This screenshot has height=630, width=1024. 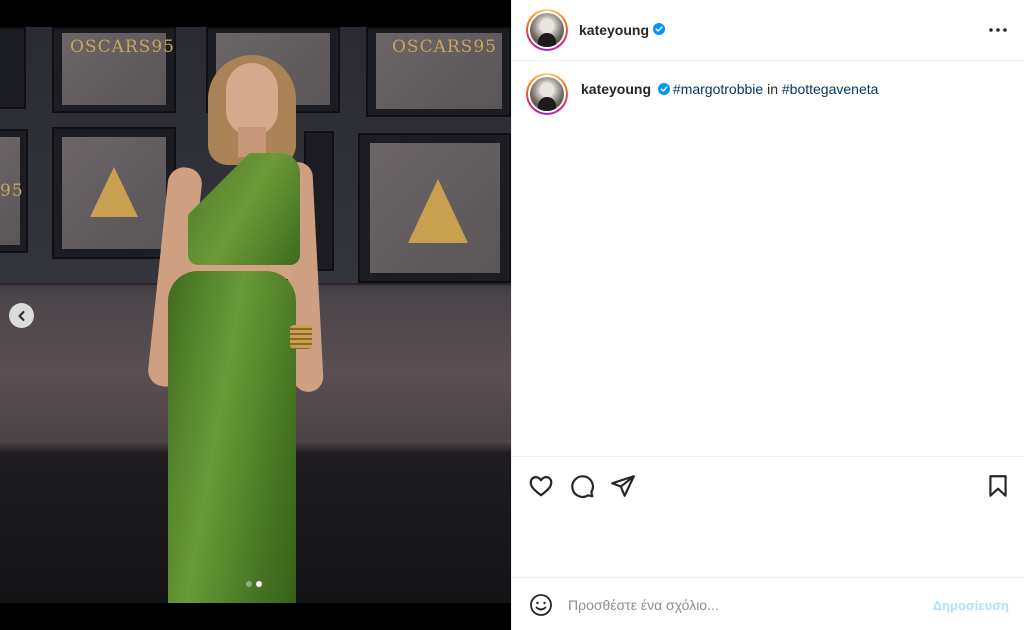 I want to click on hashtag-link: #bottegaveneta, so click(x=830, y=89).